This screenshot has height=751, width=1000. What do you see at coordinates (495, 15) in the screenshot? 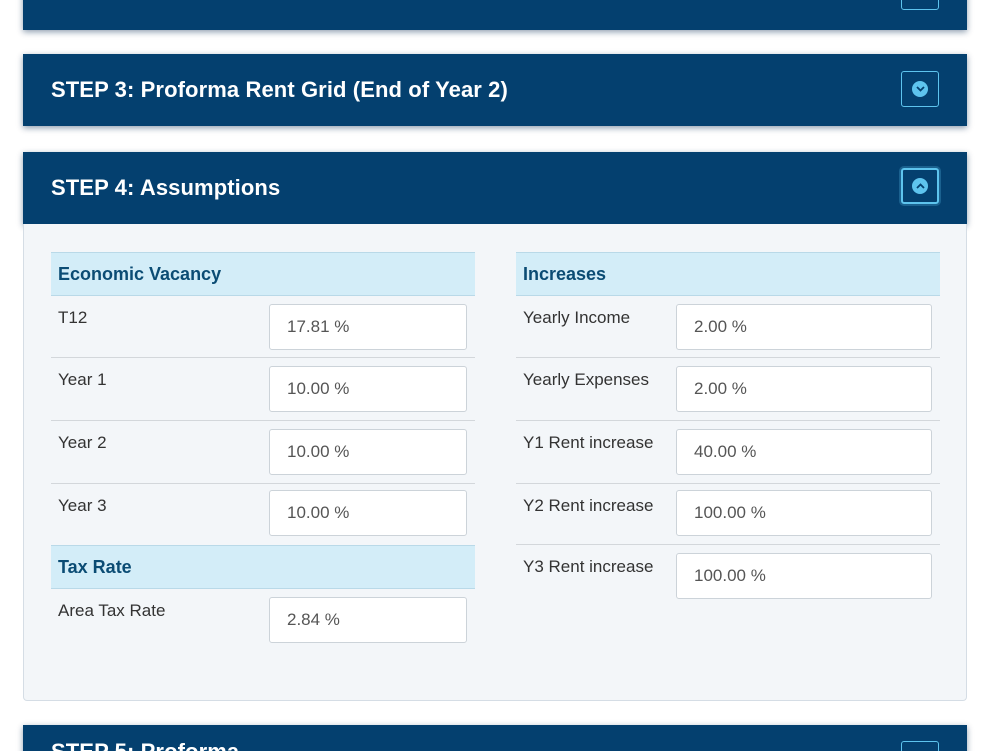
I see `panel-header-step2` at bounding box center [495, 15].